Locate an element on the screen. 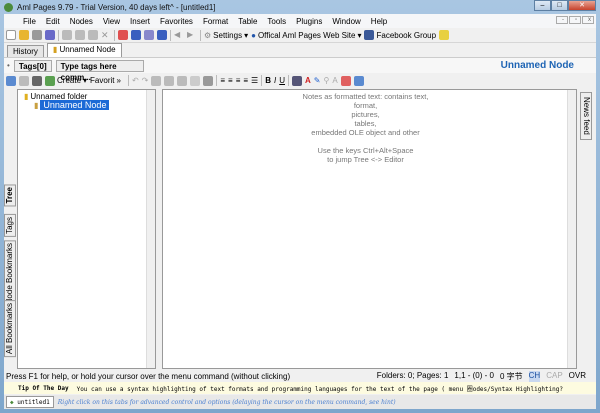 The height and width of the screenshot is (413, 600). edit-icon is located at coordinates (11, 80).